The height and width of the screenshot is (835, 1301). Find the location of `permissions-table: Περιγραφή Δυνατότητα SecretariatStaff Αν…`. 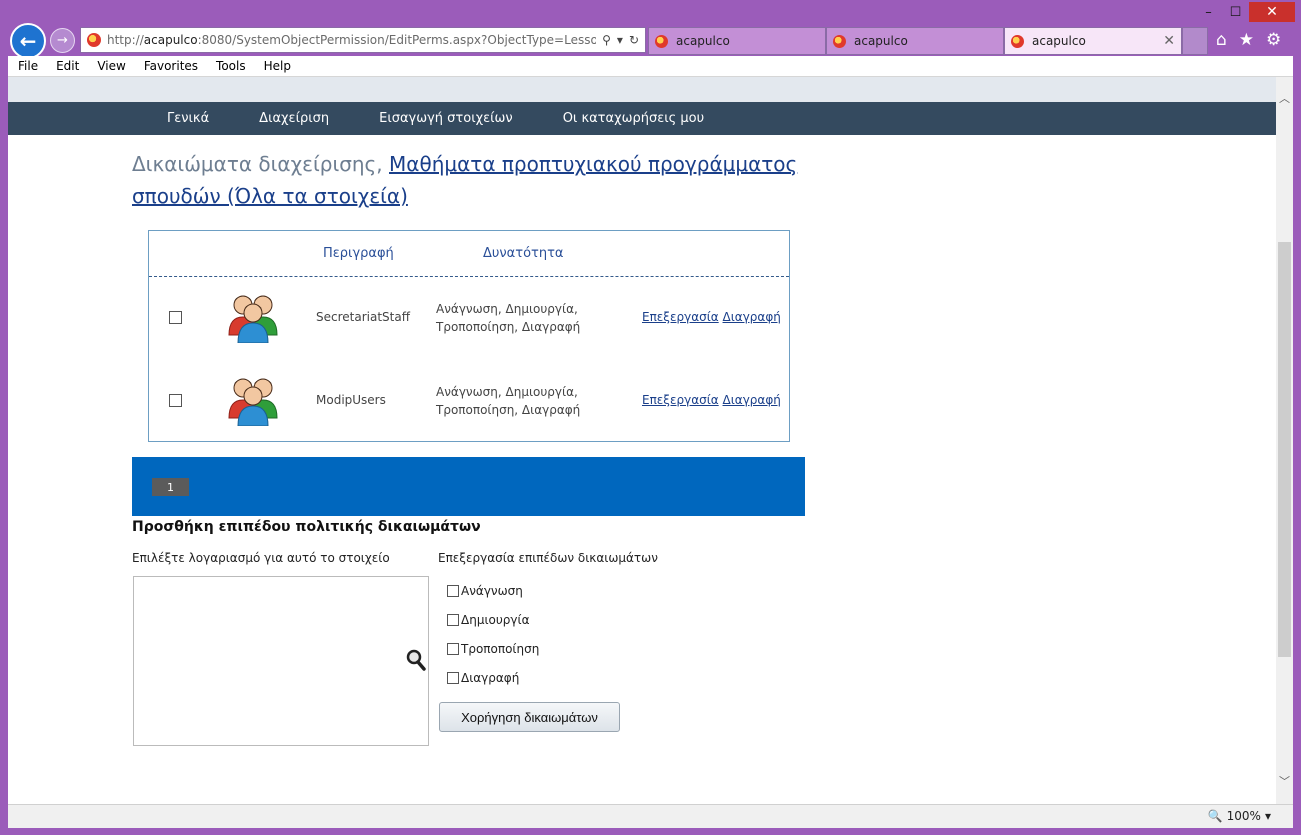

permissions-table: Περιγραφή Δυνατότητα SecretariatStaff Αν… is located at coordinates (469, 336).